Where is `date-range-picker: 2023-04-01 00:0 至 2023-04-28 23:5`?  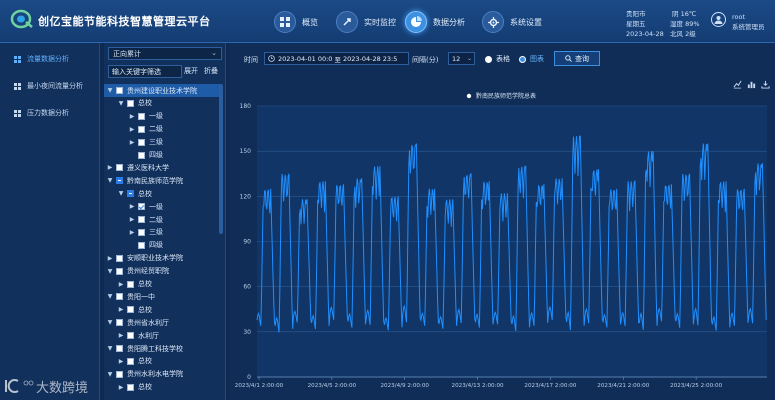 date-range-picker: 2023-04-01 00:0 至 2023-04-28 23:5 is located at coordinates (336, 58).